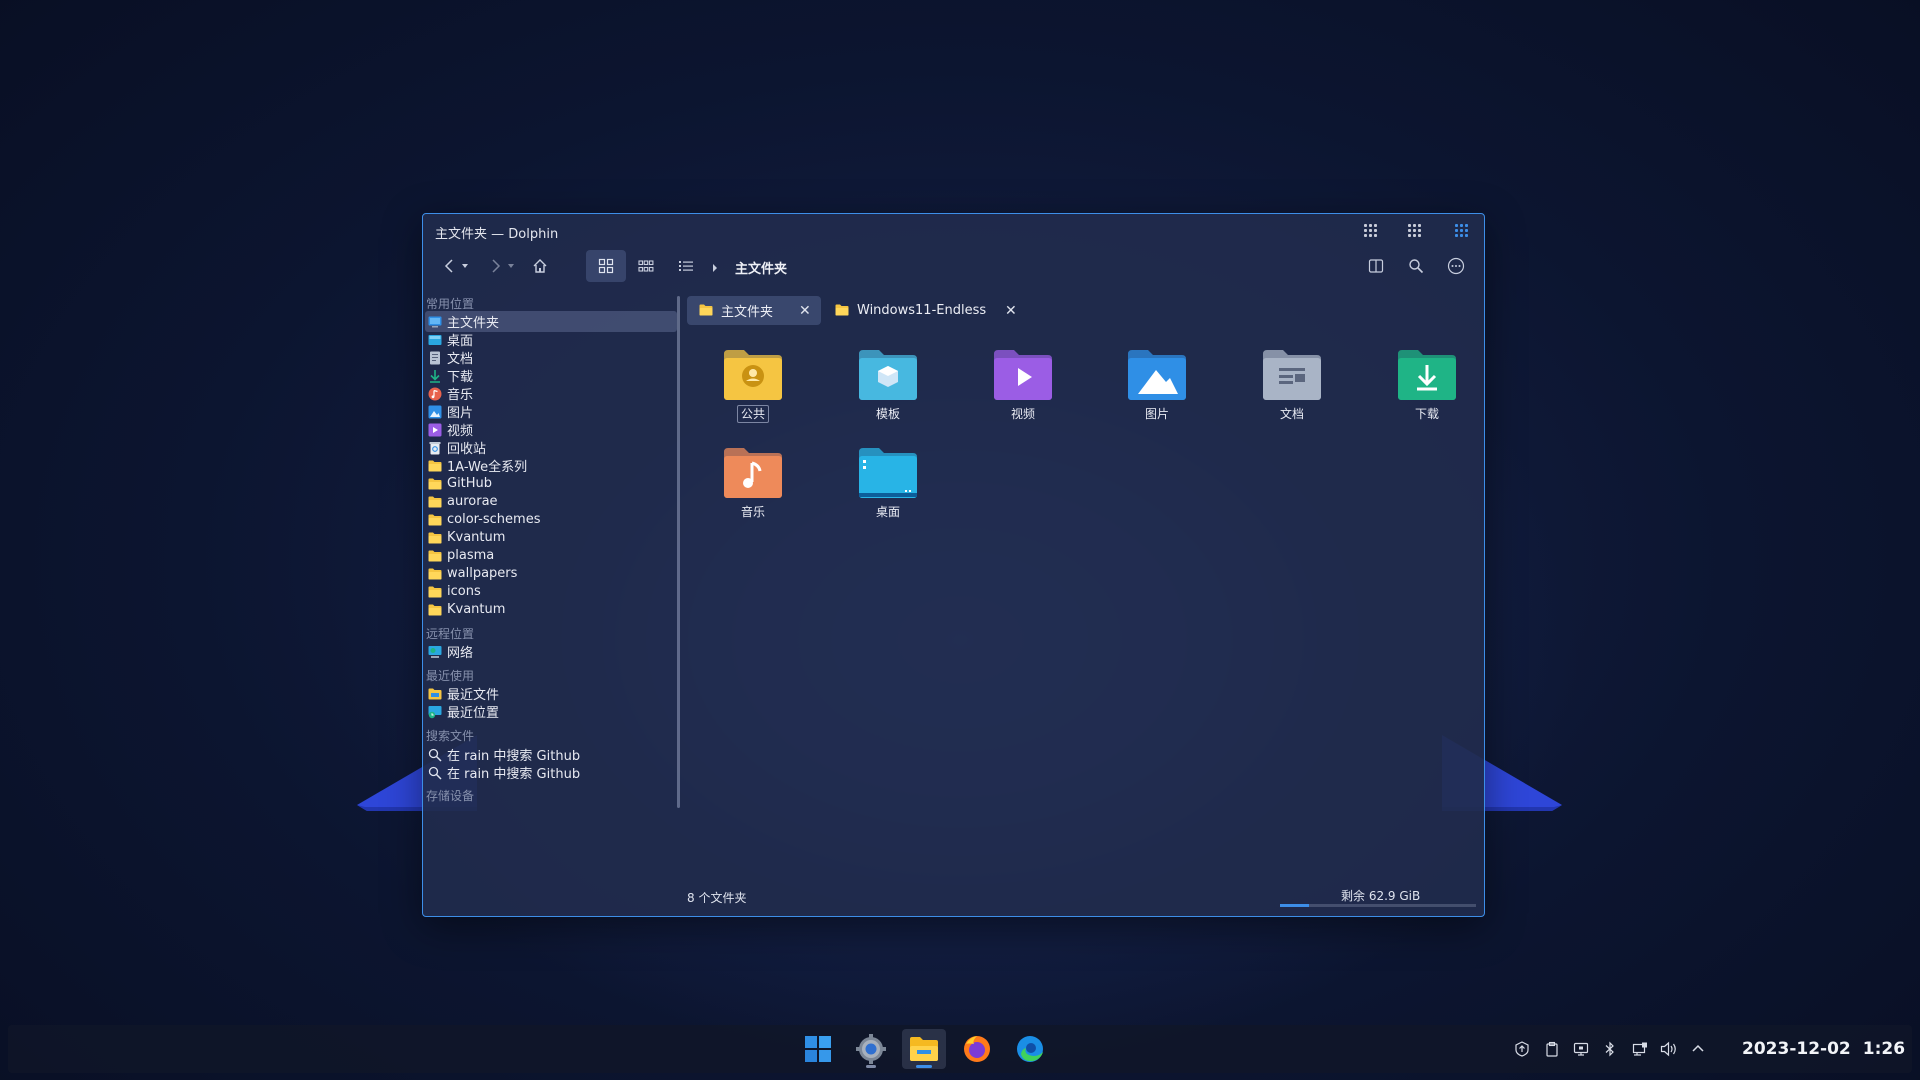 The height and width of the screenshot is (1080, 1920). I want to click on tray-expand, so click(1698, 1049).